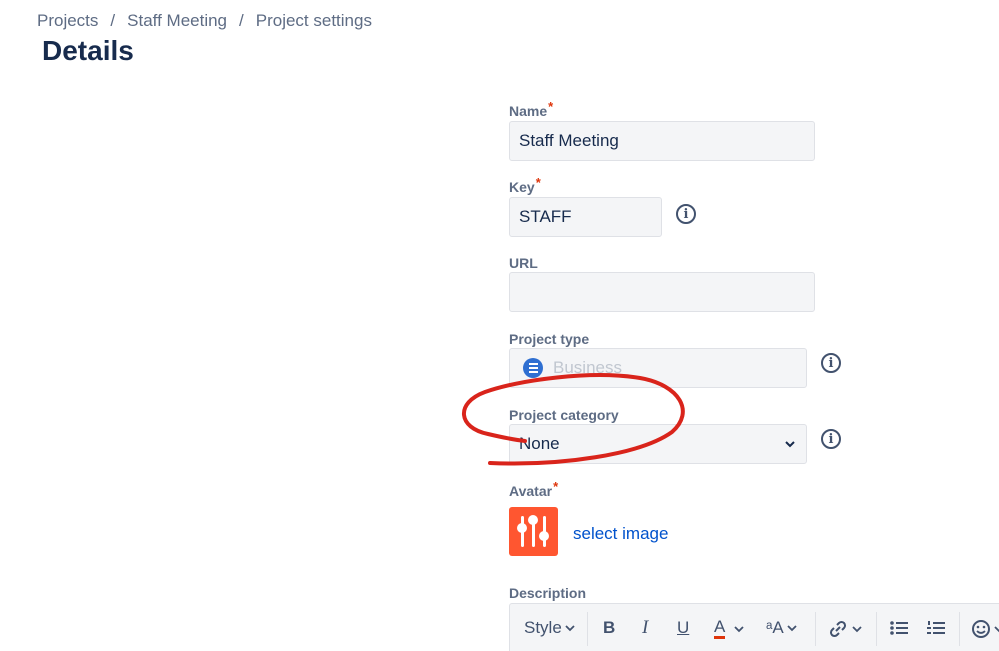 The image size is (999, 651). I want to click on emoji-button, so click(985, 629).